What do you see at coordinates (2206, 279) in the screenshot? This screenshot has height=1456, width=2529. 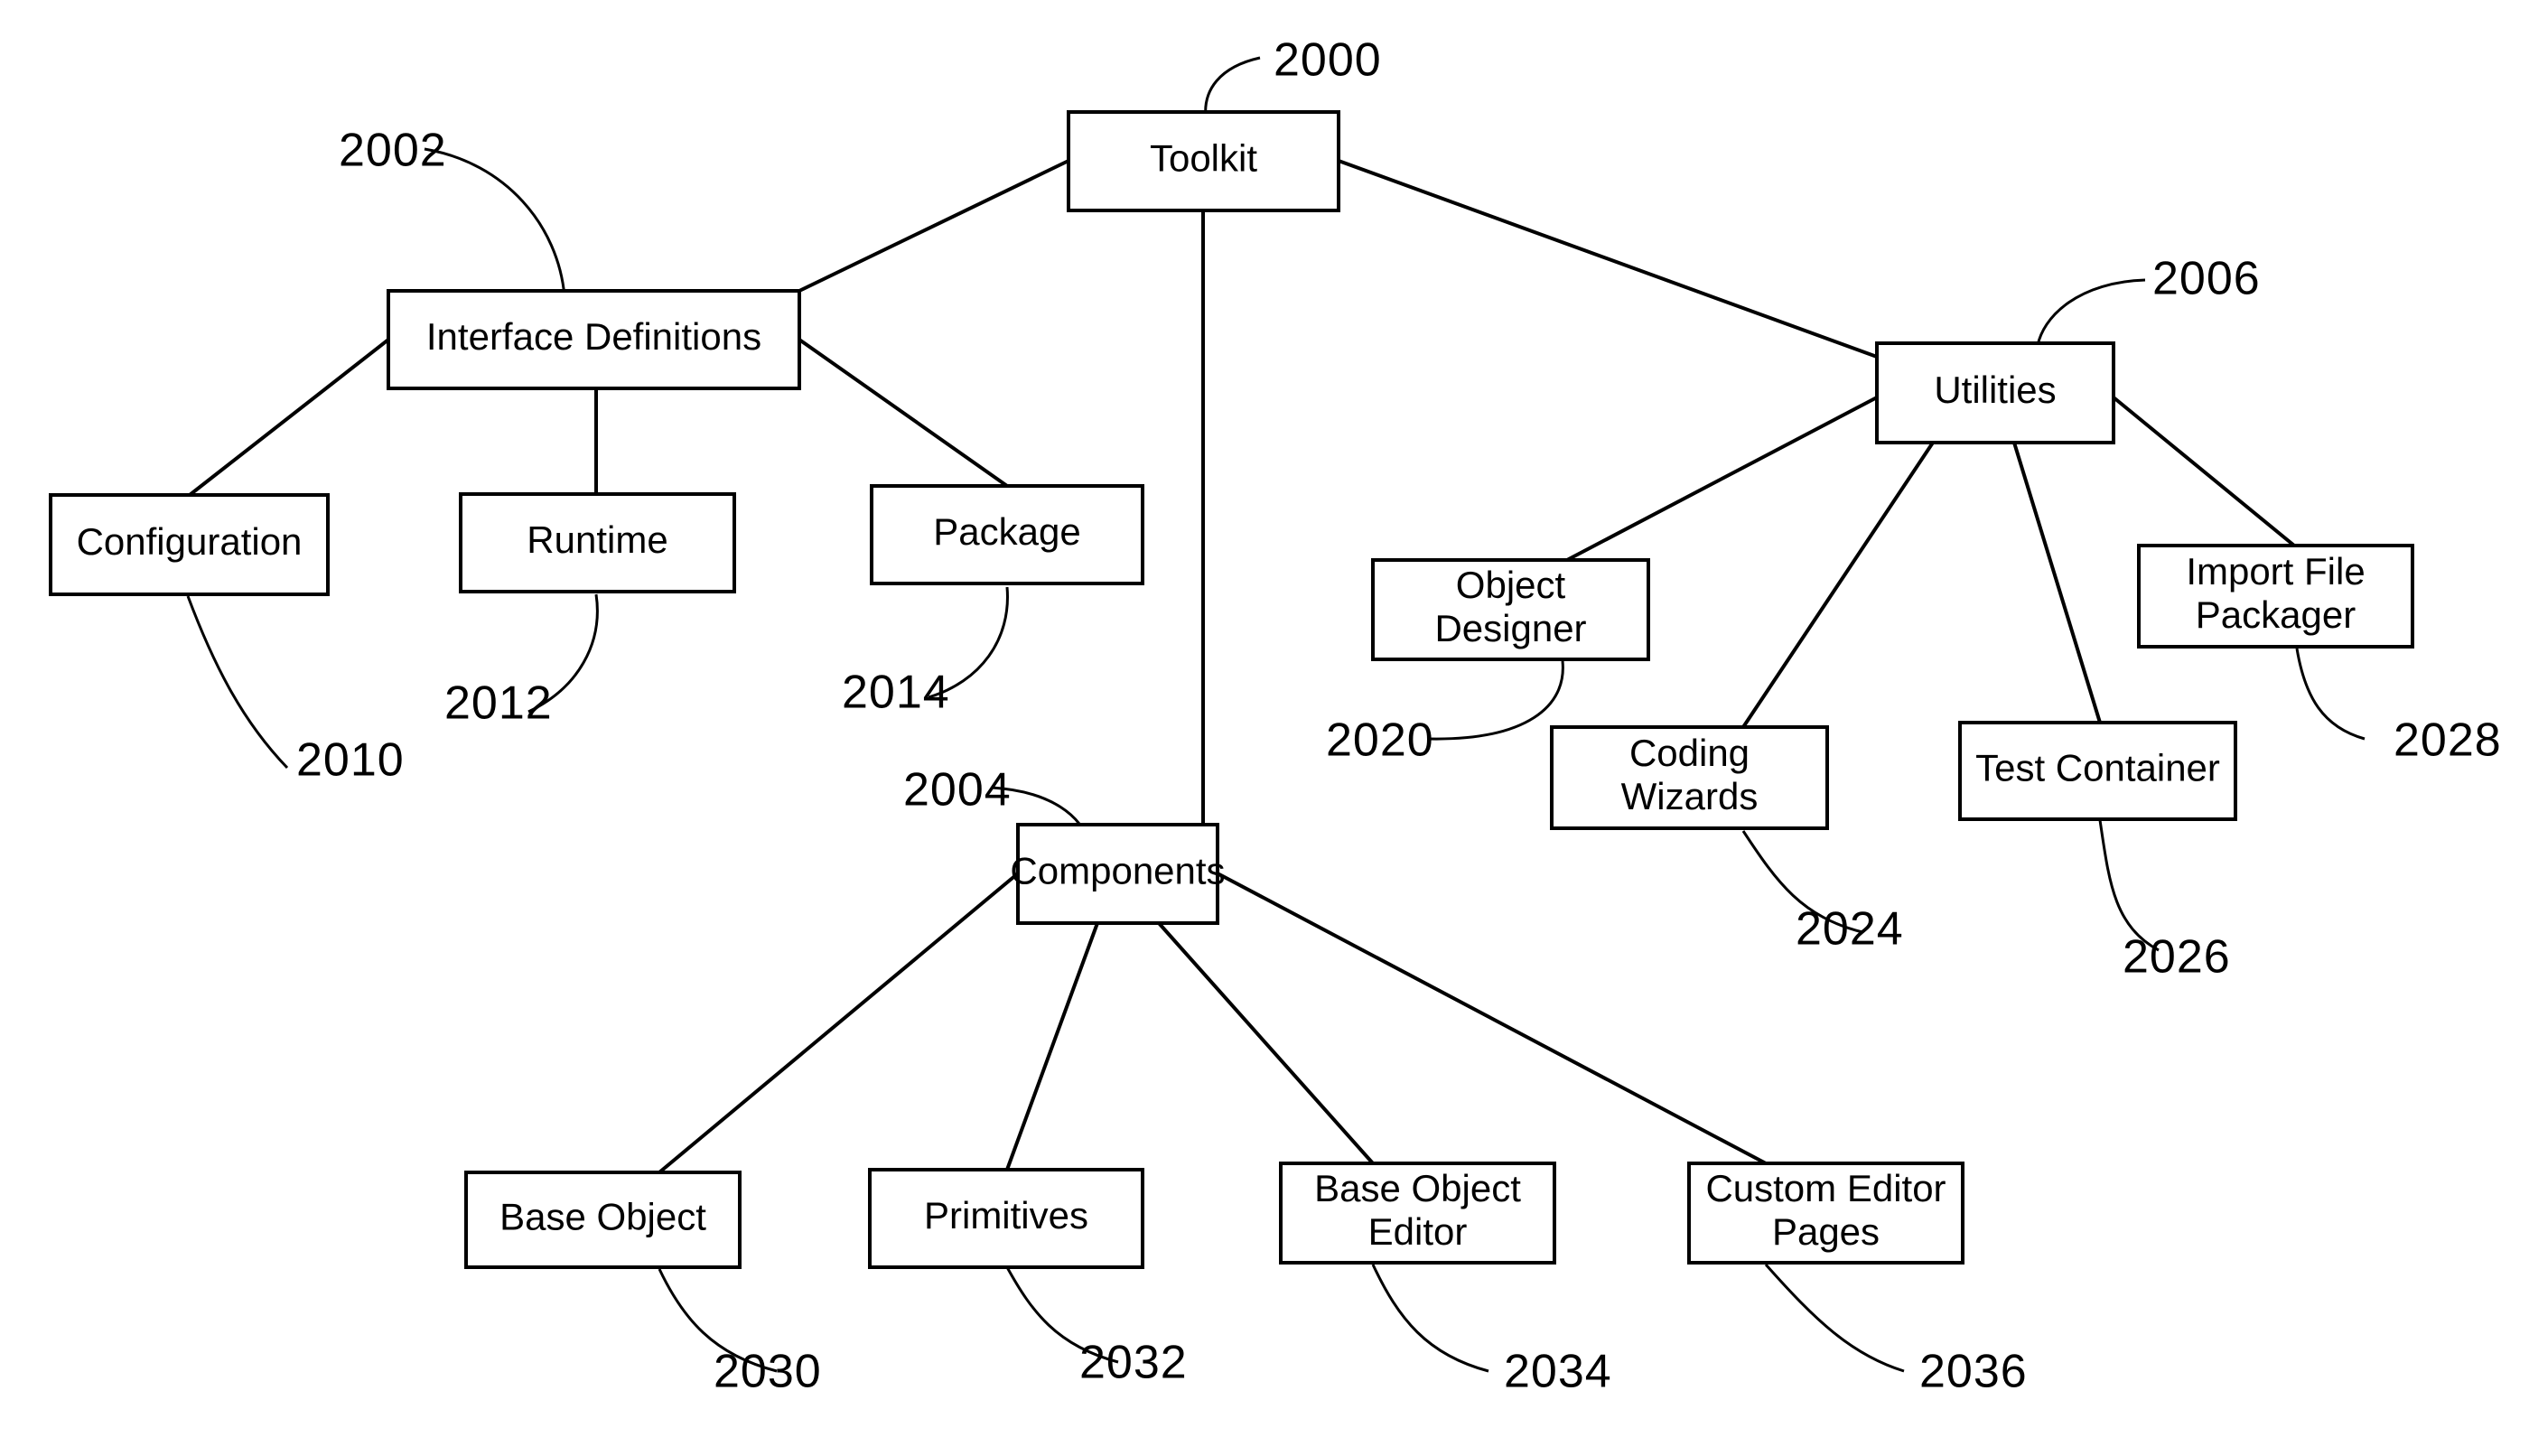 I see `reference-numeral-2006: 2006` at bounding box center [2206, 279].